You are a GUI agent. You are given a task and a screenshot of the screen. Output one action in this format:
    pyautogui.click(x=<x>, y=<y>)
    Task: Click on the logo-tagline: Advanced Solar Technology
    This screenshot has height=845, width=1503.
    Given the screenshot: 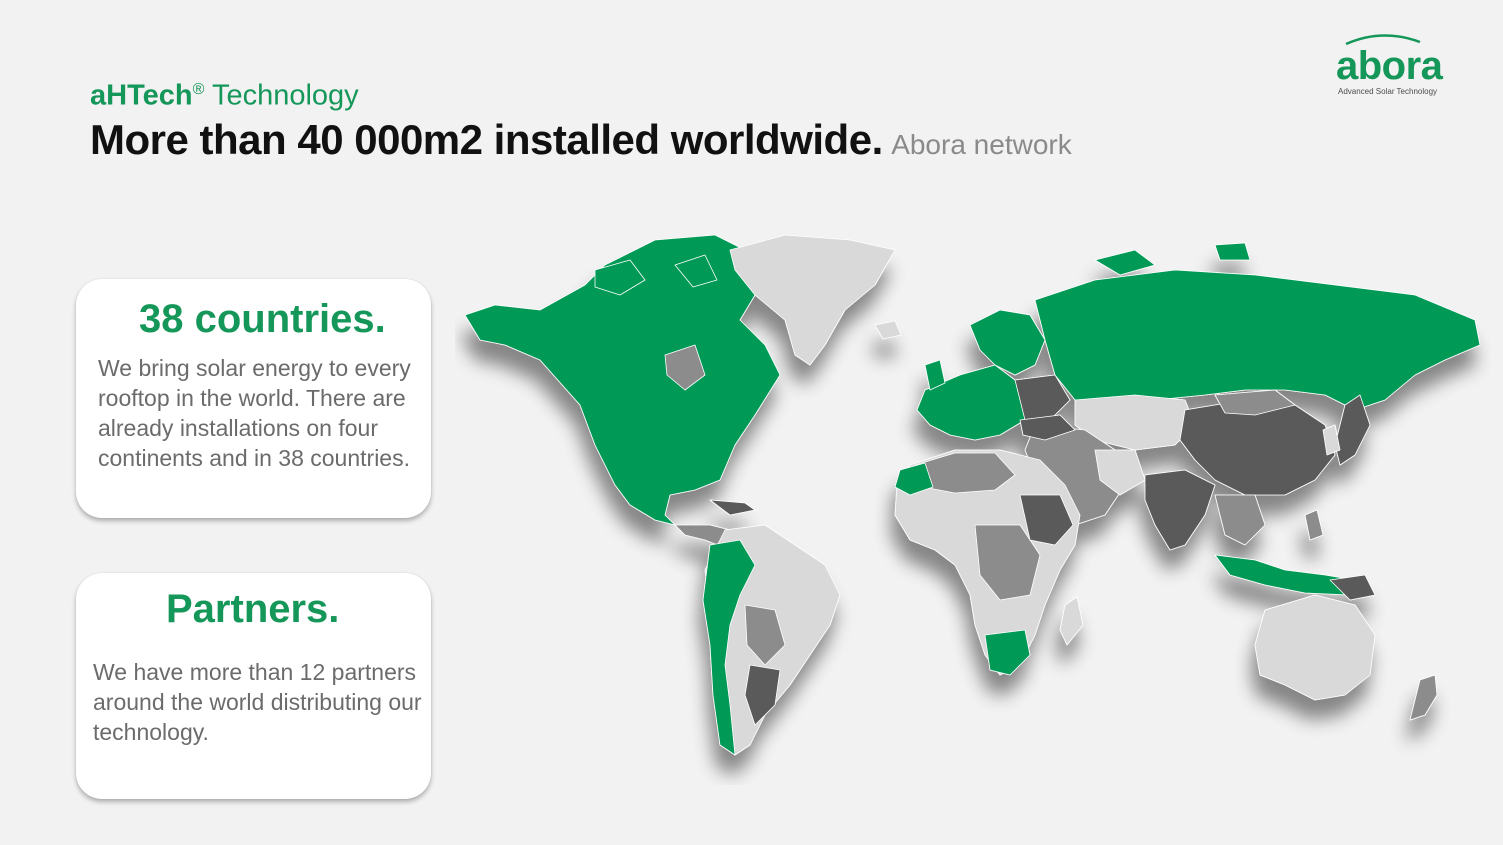 What is the action you would take?
    pyautogui.click(x=1388, y=91)
    